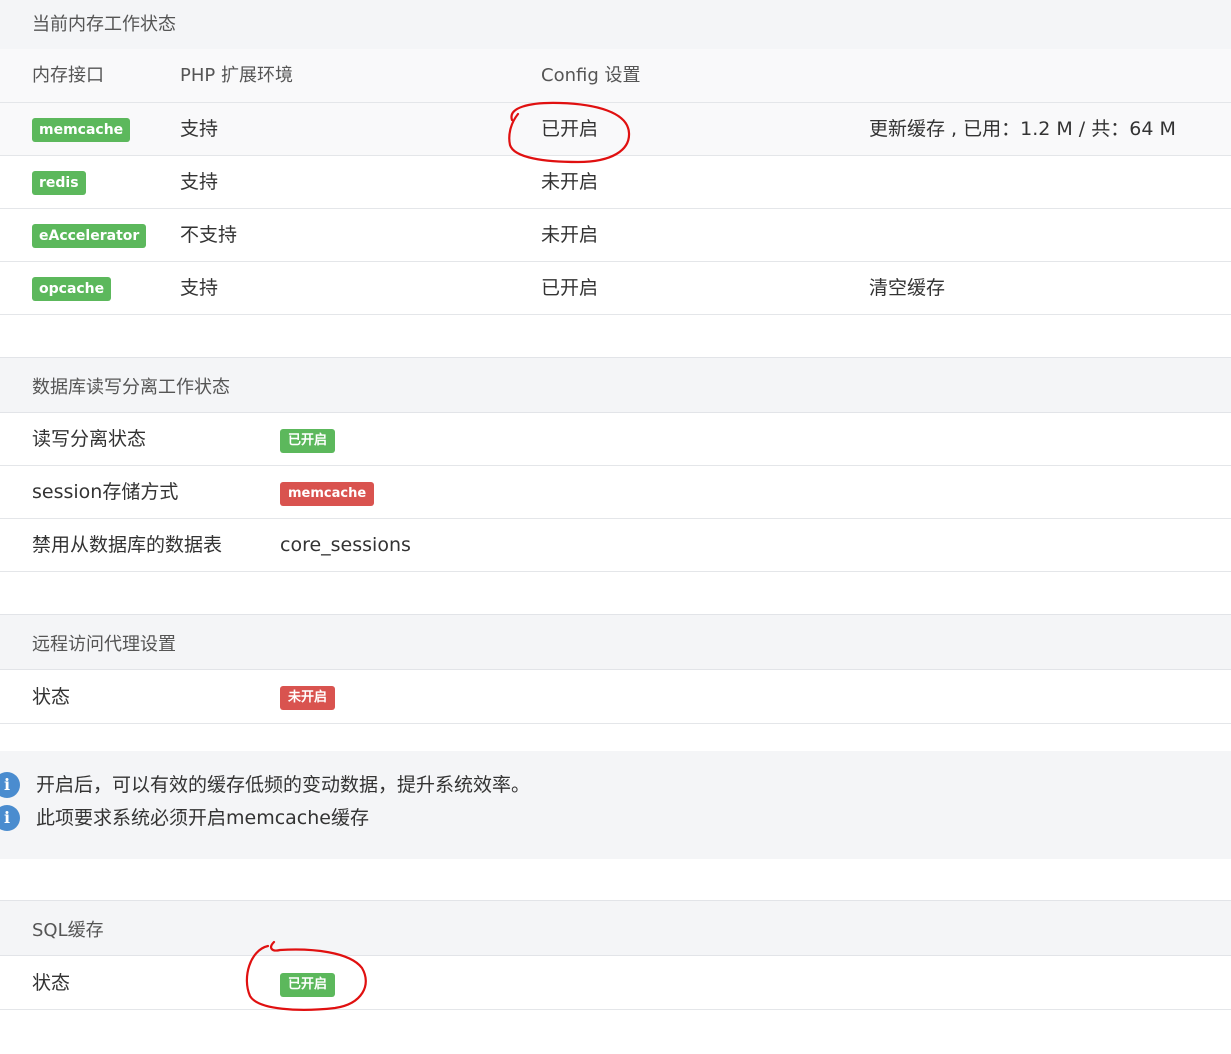  What do you see at coordinates (615, 785) in the screenshot?
I see `notice-line: i 开启后，可以有效的缓存低频的变动数据，提升系统效率。` at bounding box center [615, 785].